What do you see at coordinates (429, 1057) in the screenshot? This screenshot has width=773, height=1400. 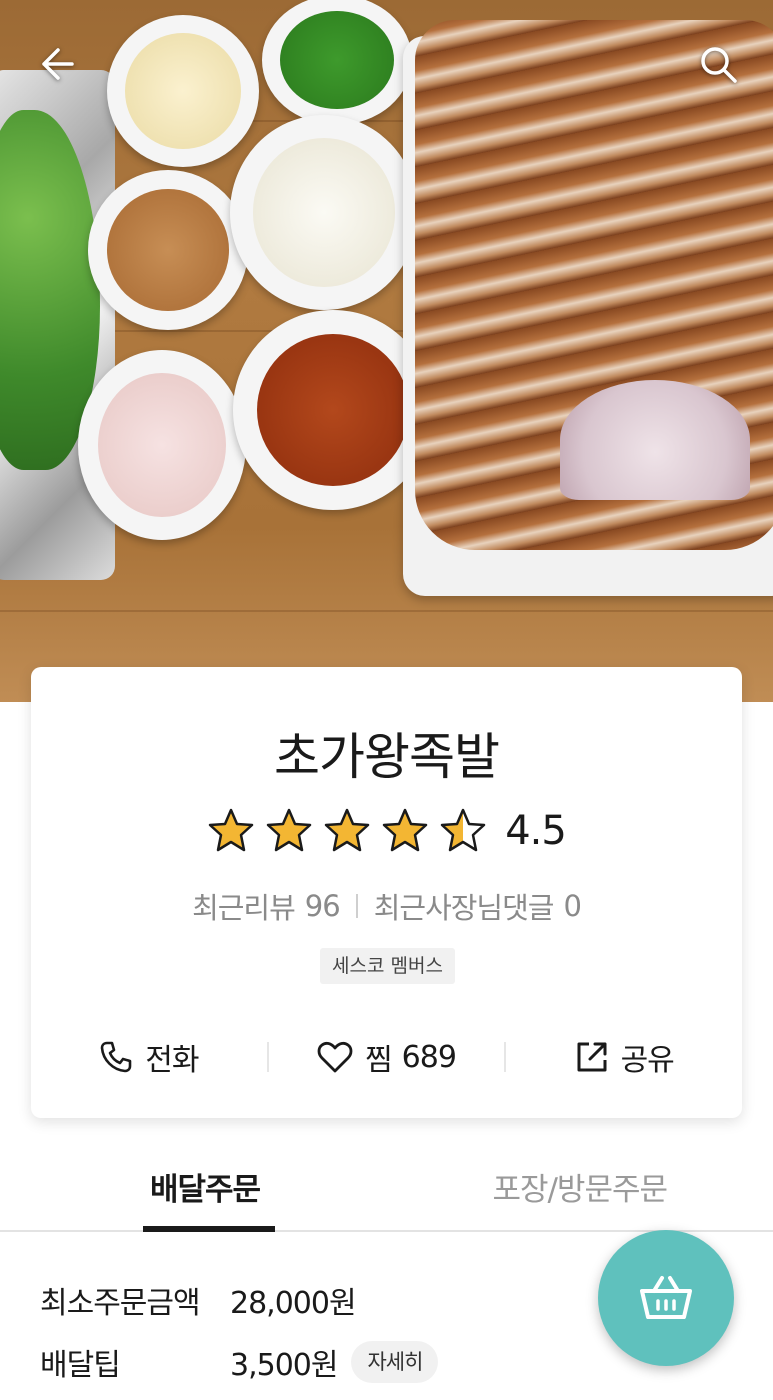 I see `like-count: 689` at bounding box center [429, 1057].